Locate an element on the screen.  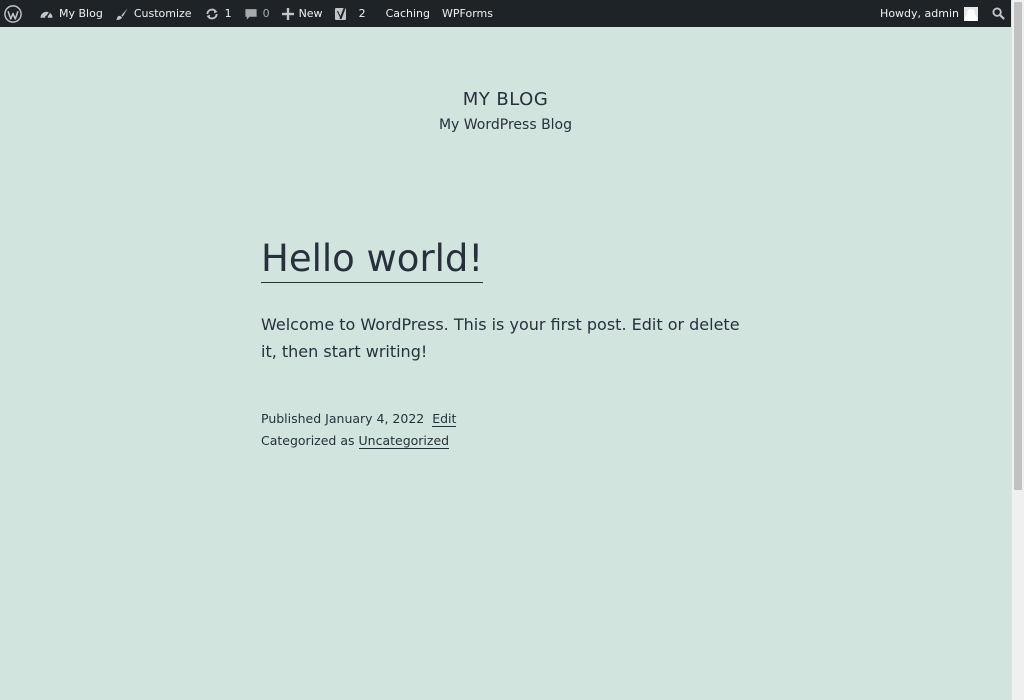
wpforms-label: WPForms is located at coordinates (467, 13).